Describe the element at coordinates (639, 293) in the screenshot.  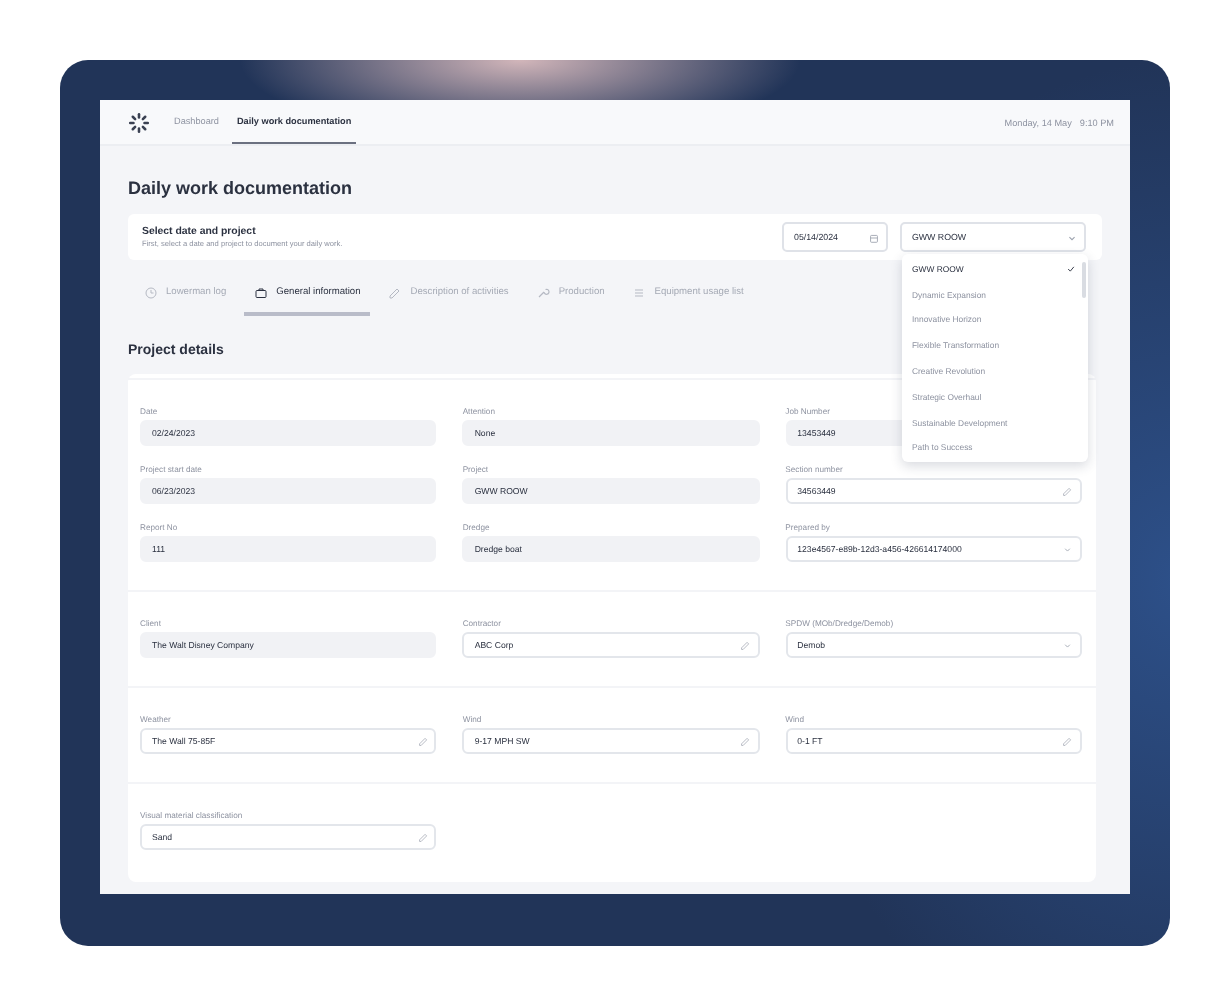
I see `list-icon` at that location.